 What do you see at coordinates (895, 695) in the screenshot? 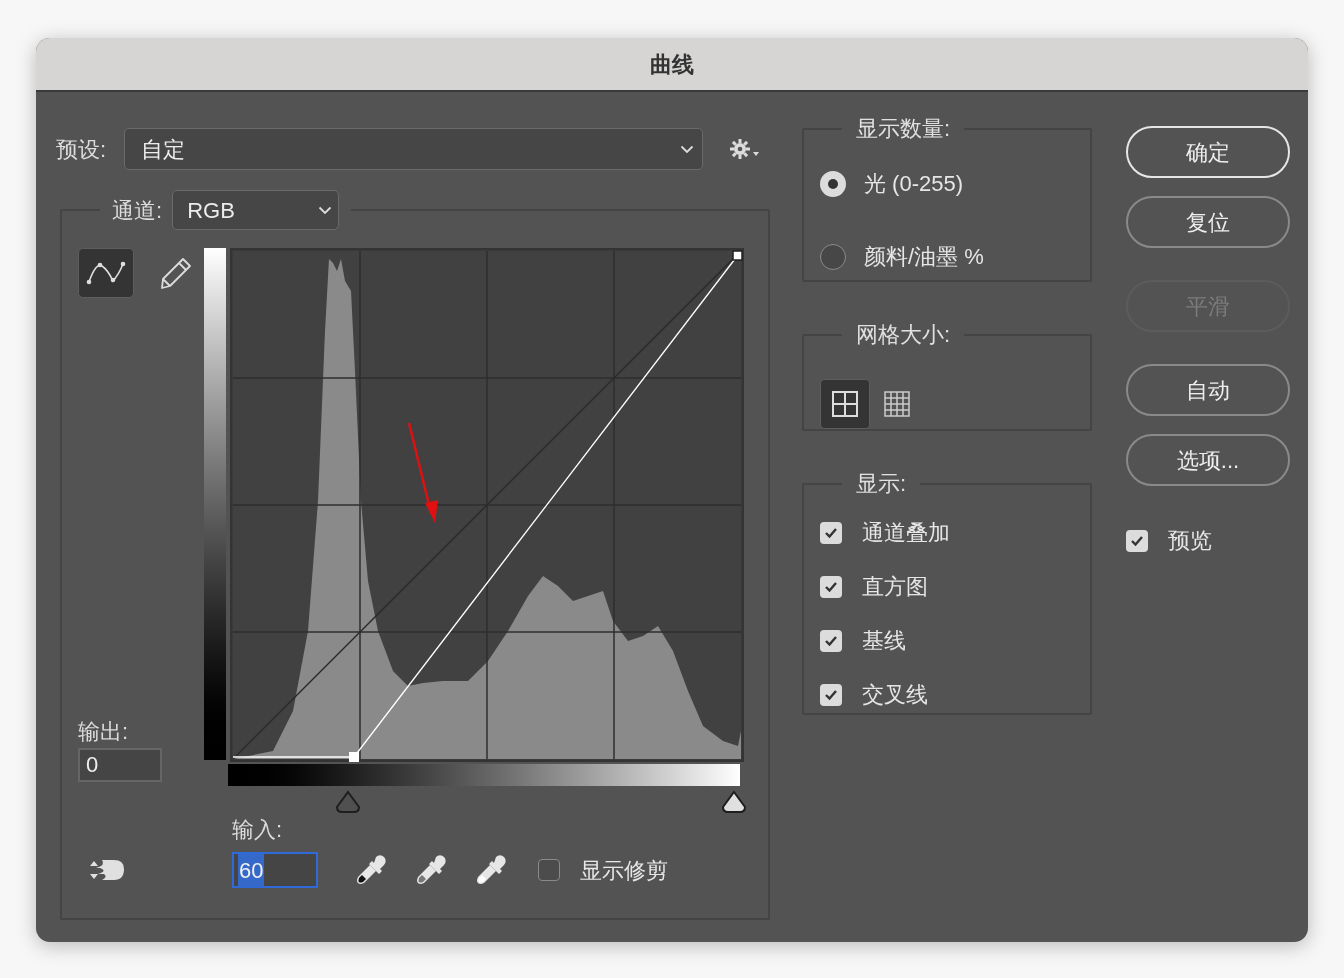
I see `checkbox-label: 交叉线` at bounding box center [895, 695].